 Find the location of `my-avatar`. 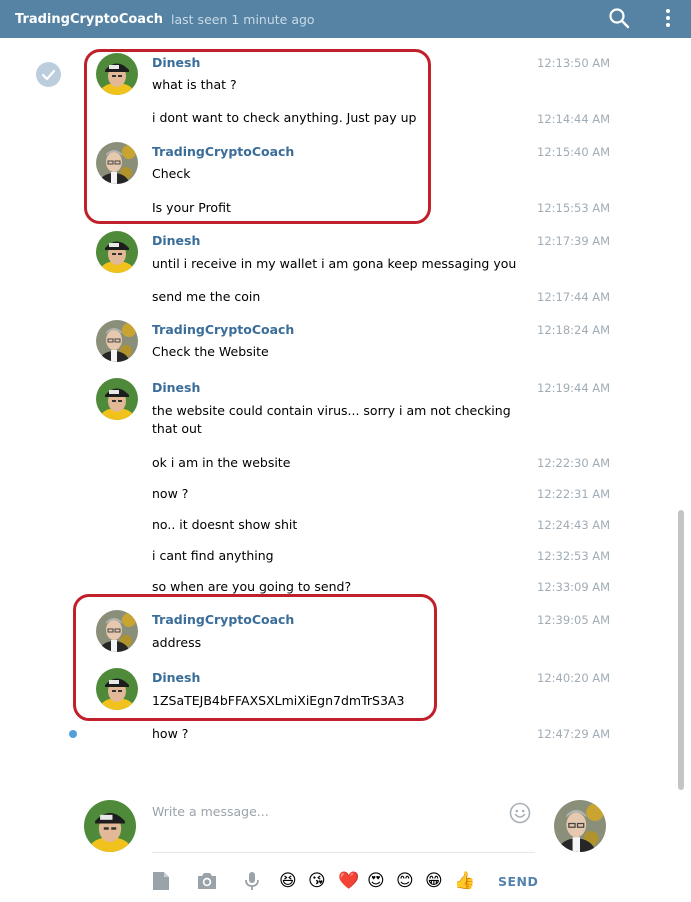

my-avatar is located at coordinates (110, 826).